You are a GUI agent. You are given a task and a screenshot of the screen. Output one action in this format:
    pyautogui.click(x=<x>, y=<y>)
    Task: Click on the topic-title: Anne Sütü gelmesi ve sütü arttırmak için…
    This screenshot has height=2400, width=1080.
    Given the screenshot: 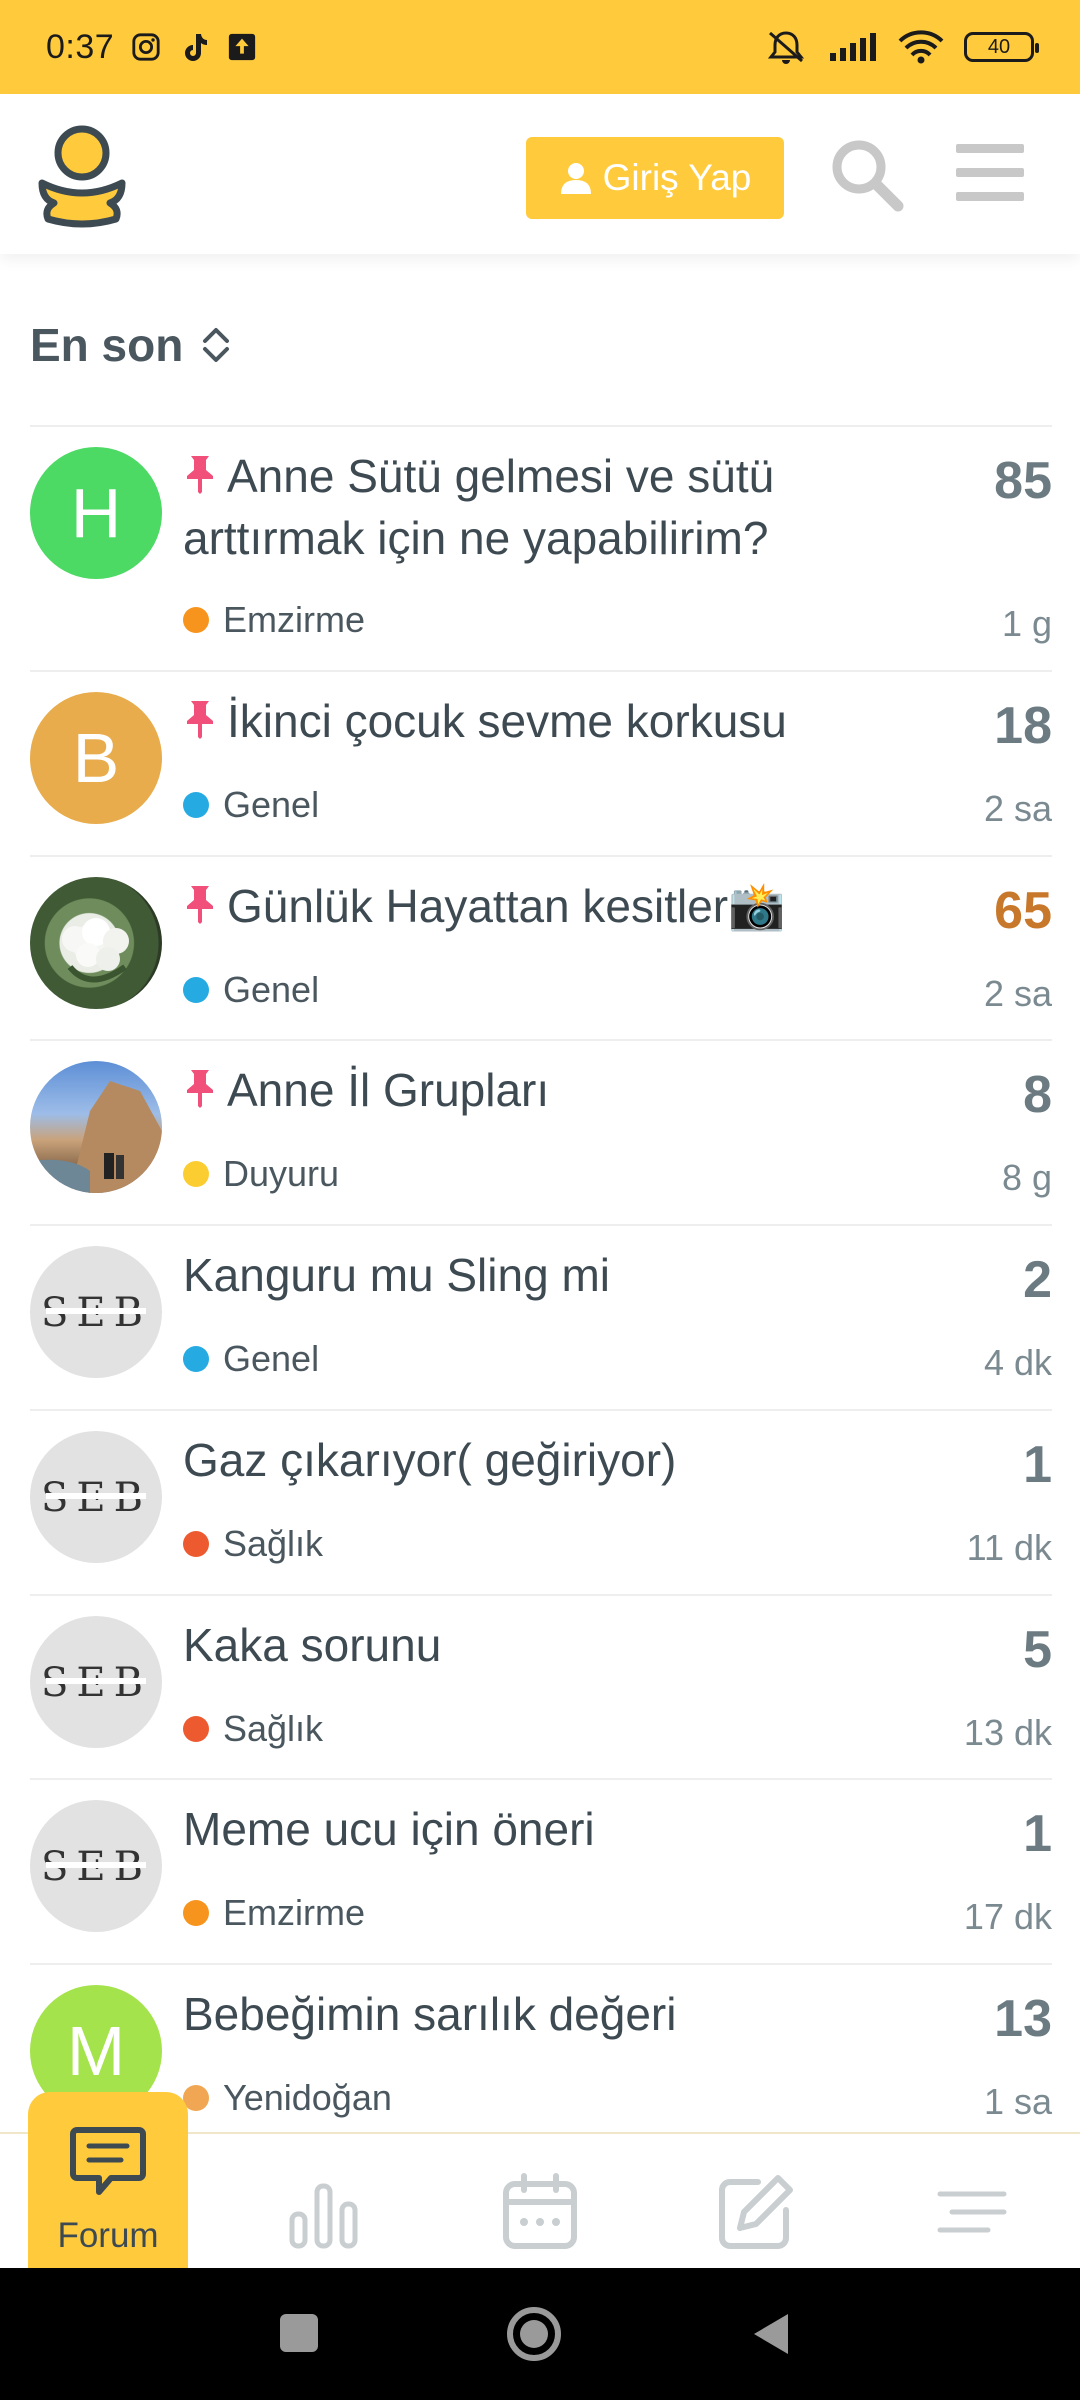 What is the action you would take?
    pyautogui.click(x=563, y=507)
    